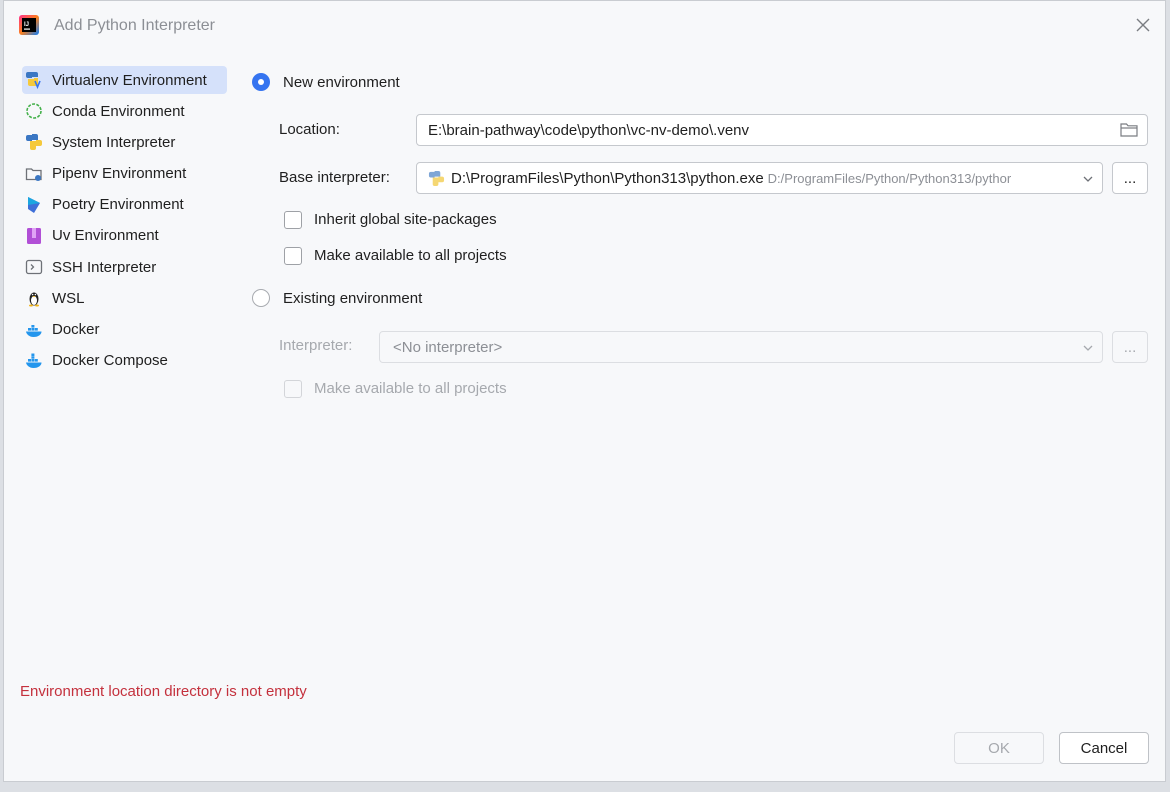 Image resolution: width=1170 pixels, height=792 pixels. I want to click on close-icon, so click(1143, 25).